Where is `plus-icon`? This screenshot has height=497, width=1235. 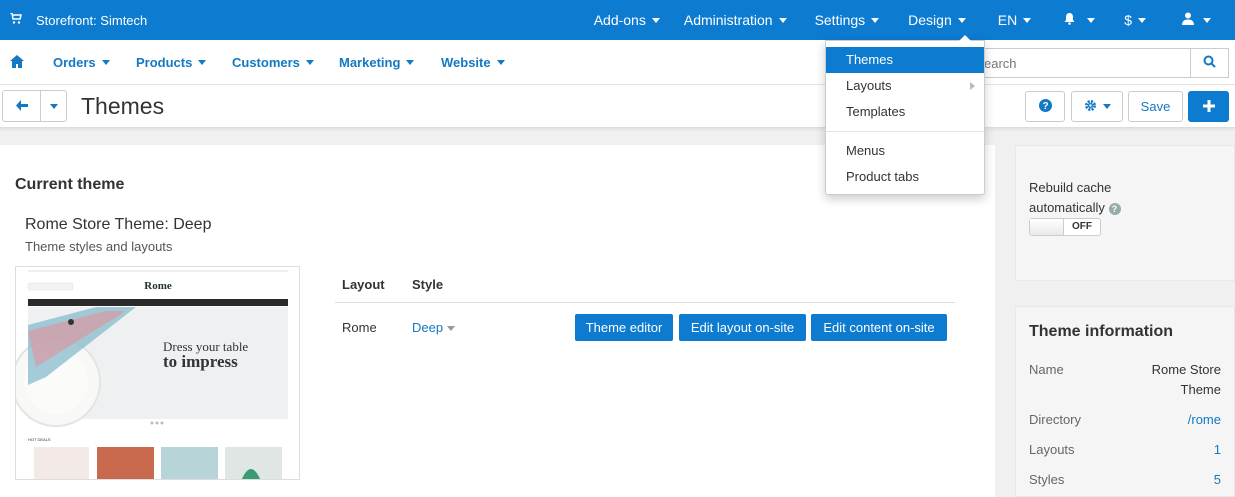
plus-icon is located at coordinates (1208, 106).